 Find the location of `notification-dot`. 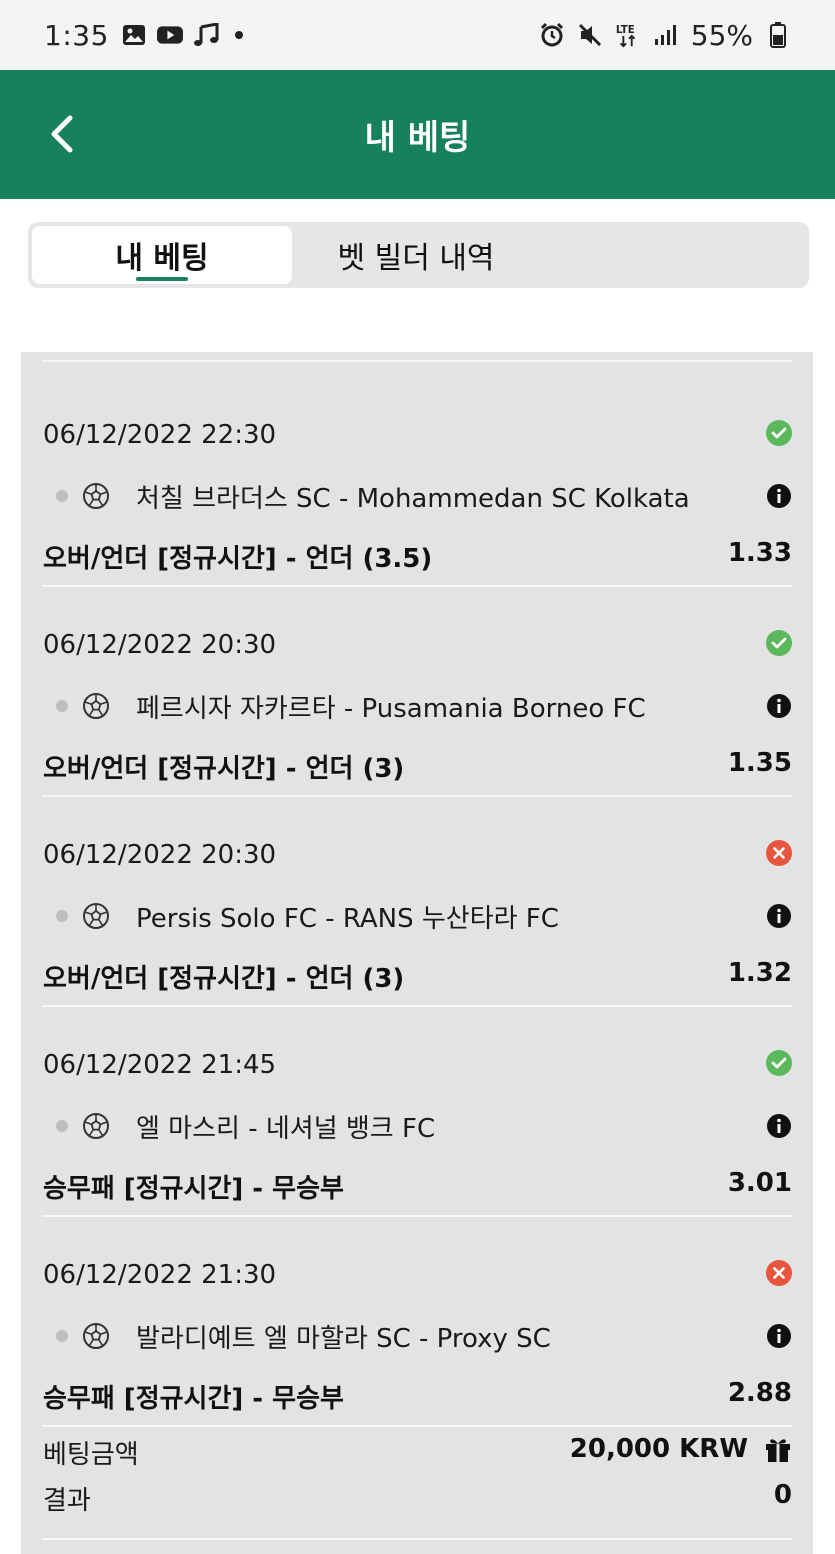

notification-dot is located at coordinates (238, 35).